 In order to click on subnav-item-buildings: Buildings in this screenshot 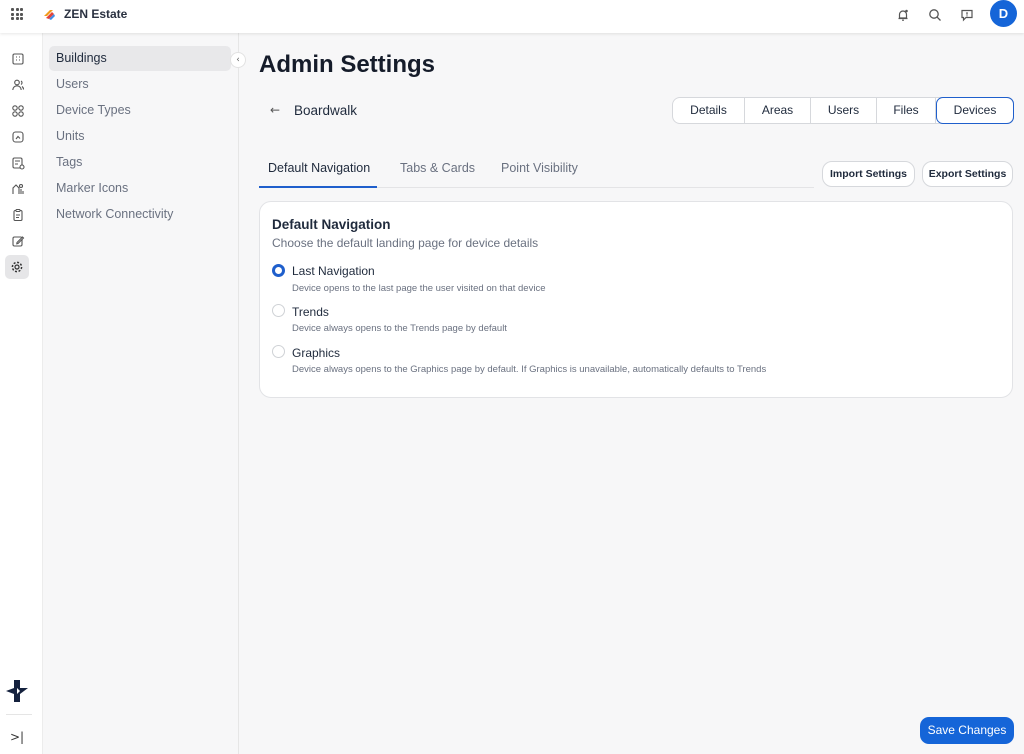, I will do `click(140, 58)`.